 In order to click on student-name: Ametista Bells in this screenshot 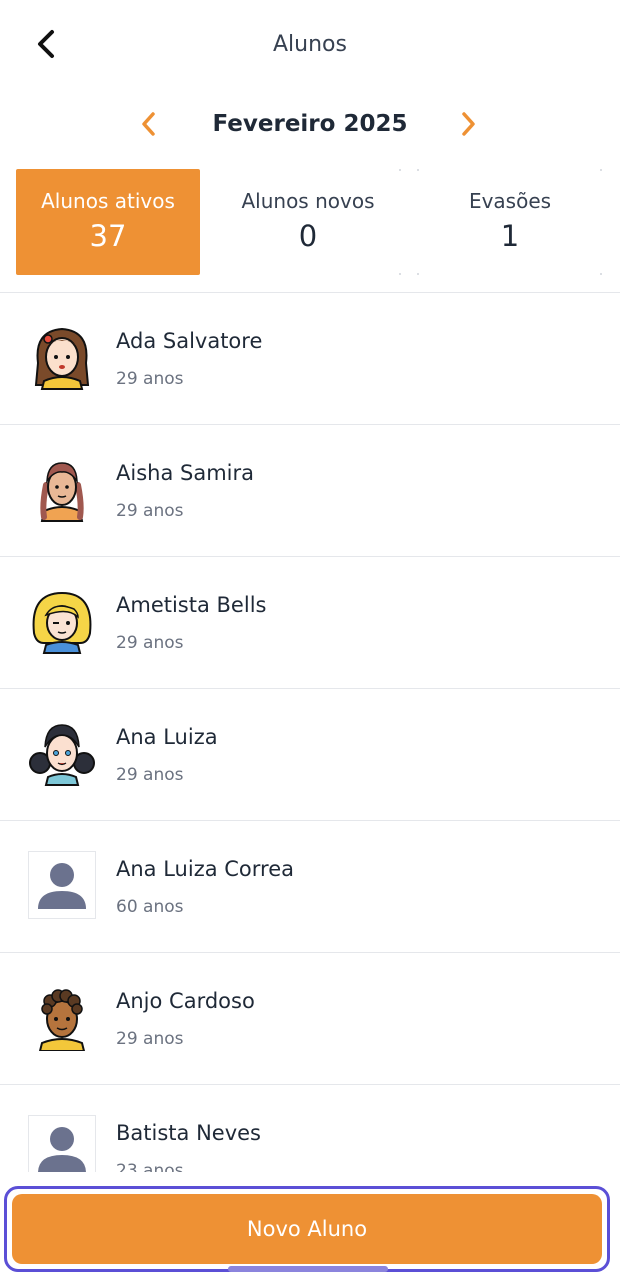, I will do `click(191, 605)`.